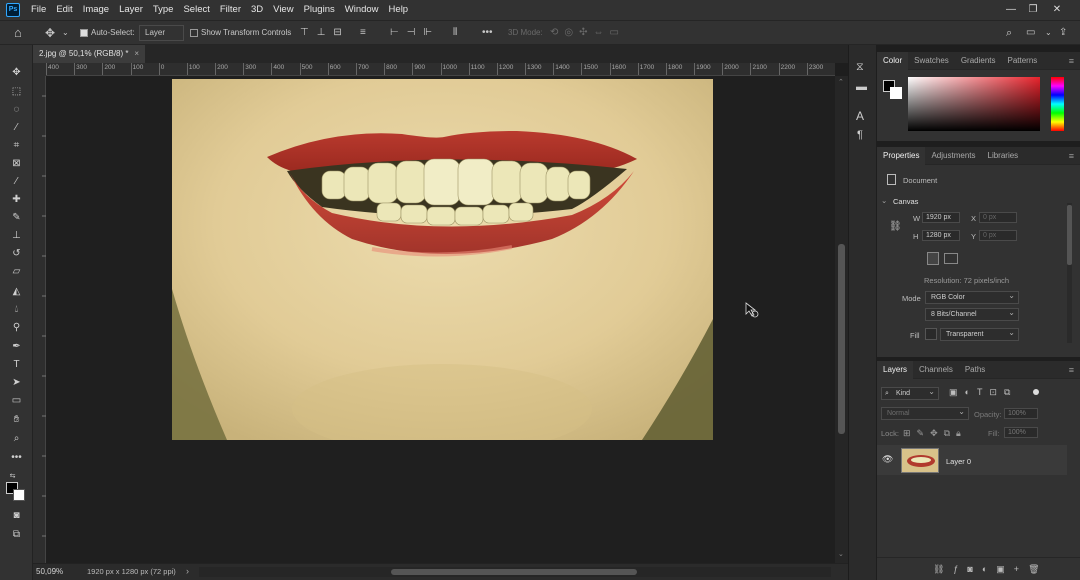 The width and height of the screenshot is (1080, 580). What do you see at coordinates (972, 297) in the screenshot?
I see `mode-dropdown: RGB Color` at bounding box center [972, 297].